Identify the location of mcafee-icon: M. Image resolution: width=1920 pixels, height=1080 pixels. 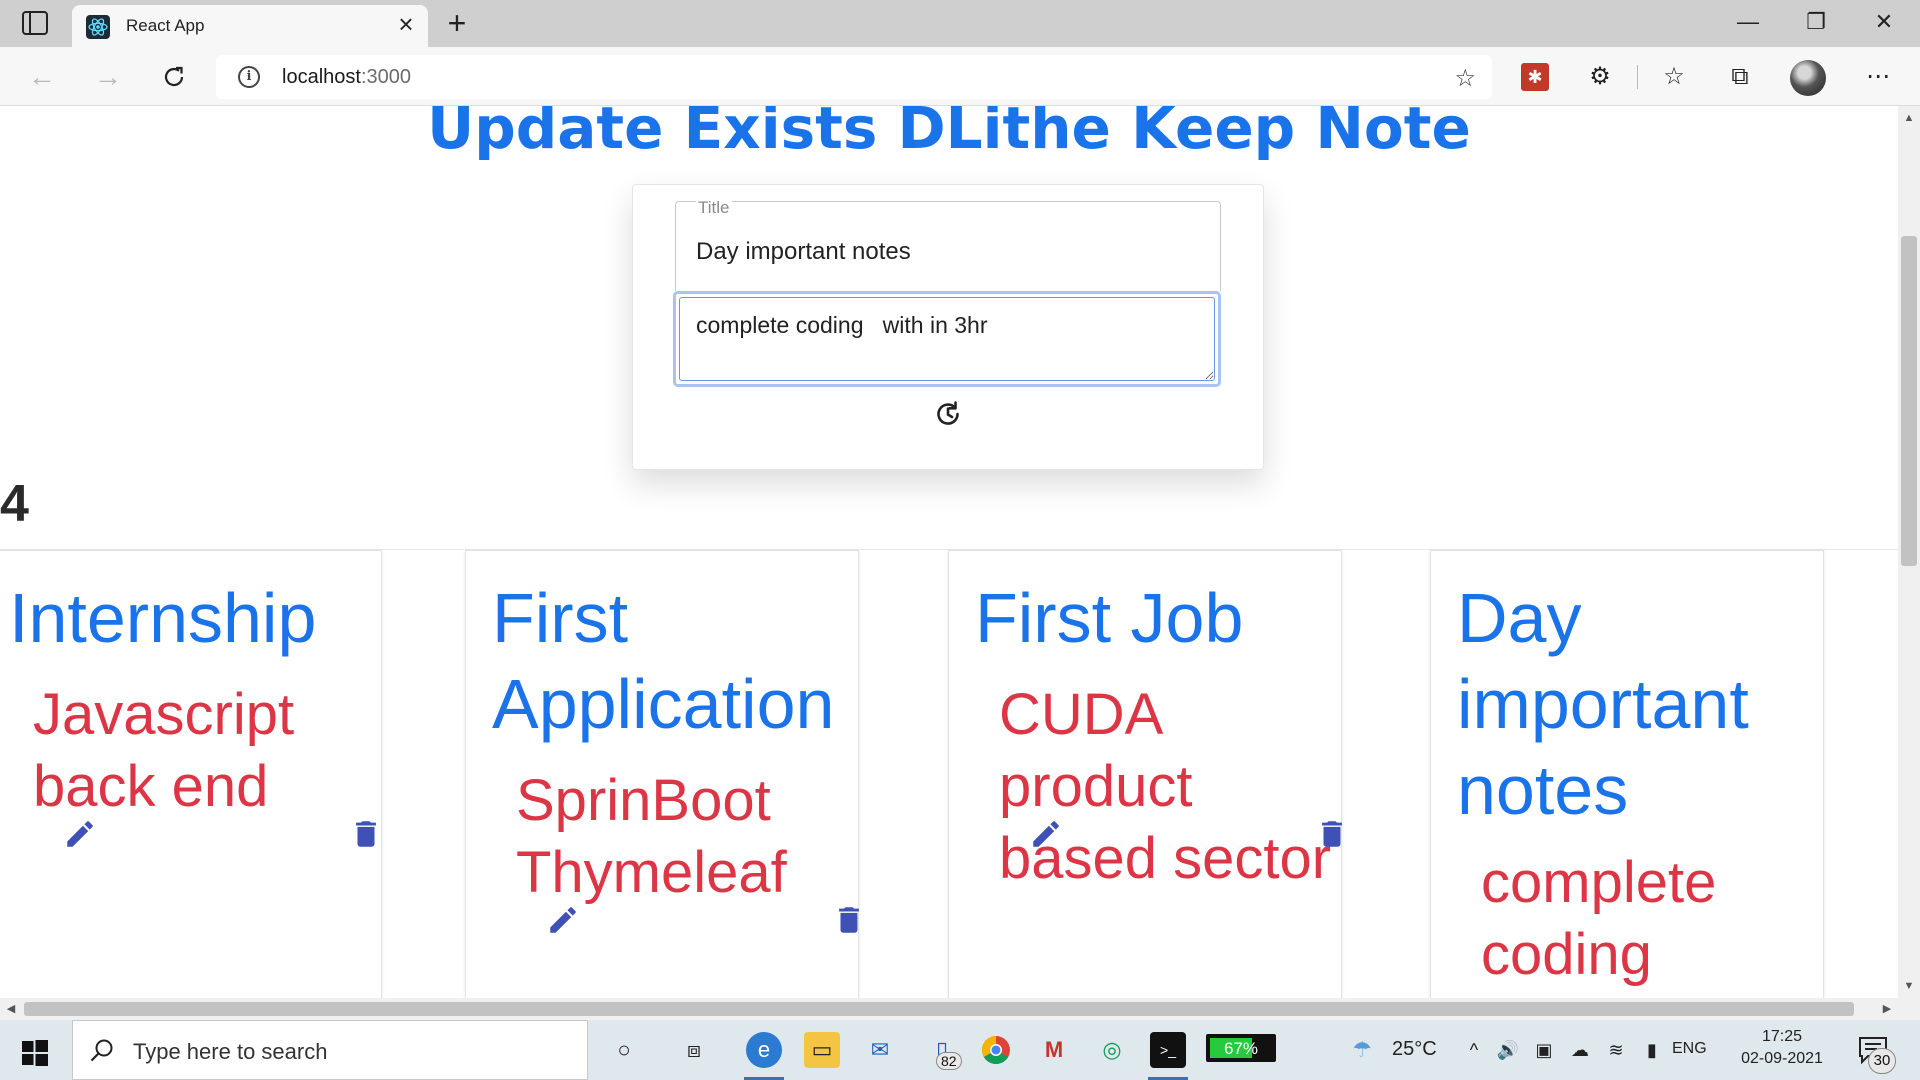
(1054, 1050).